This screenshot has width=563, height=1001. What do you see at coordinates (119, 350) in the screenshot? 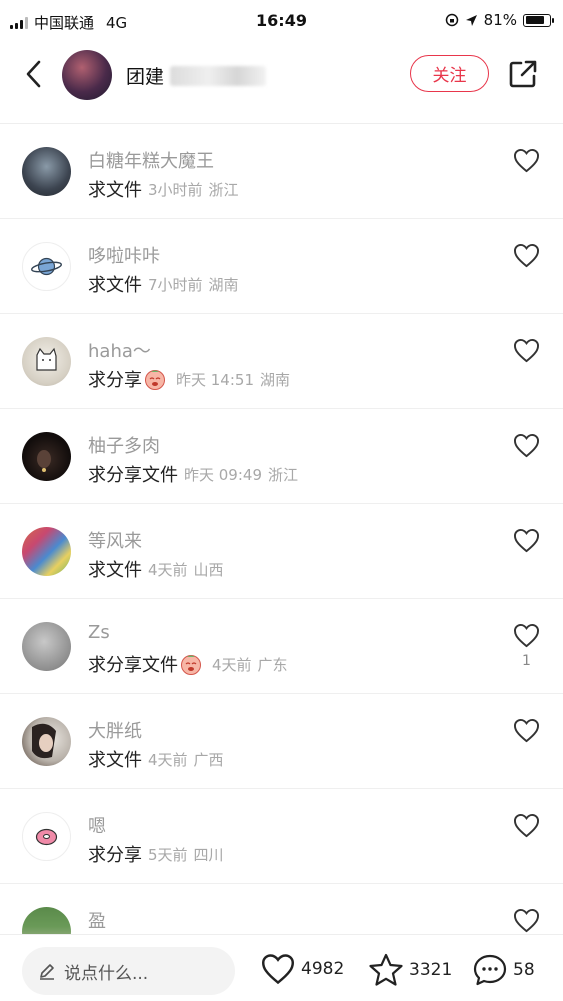
I see `comment-username: haha～` at bounding box center [119, 350].